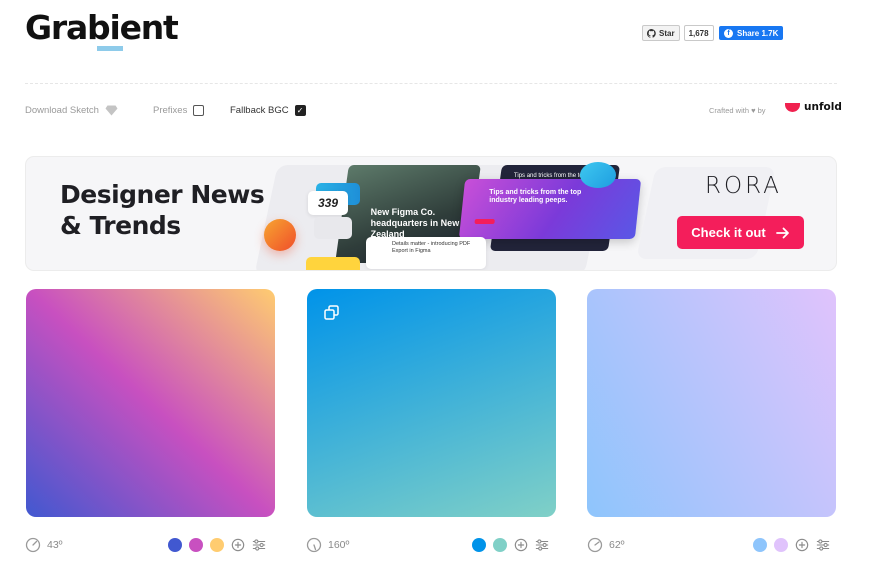 This screenshot has width=880, height=564. What do you see at coordinates (333, 263) in the screenshot?
I see `collage-yellow-card` at bounding box center [333, 263].